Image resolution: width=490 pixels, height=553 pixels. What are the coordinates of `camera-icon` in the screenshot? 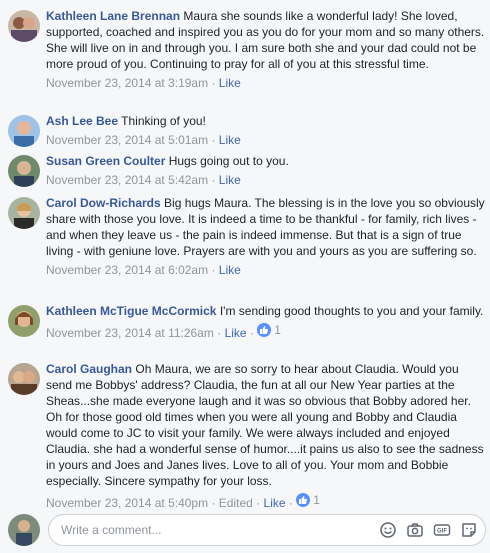 It's located at (415, 530).